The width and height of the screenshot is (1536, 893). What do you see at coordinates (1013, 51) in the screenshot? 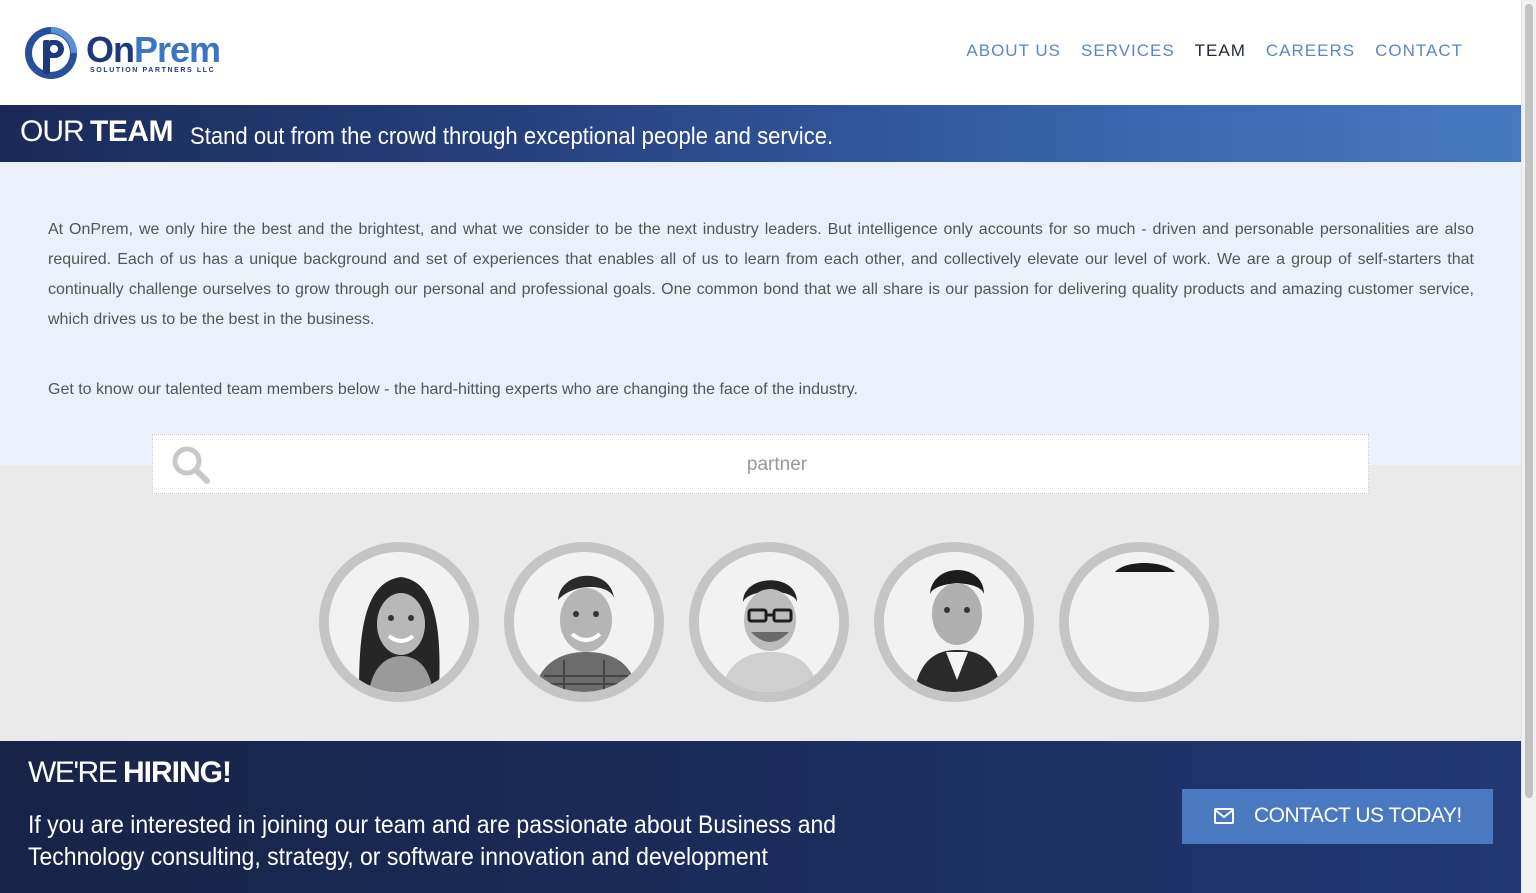
I see `nav-about-us: ABOUT US` at bounding box center [1013, 51].